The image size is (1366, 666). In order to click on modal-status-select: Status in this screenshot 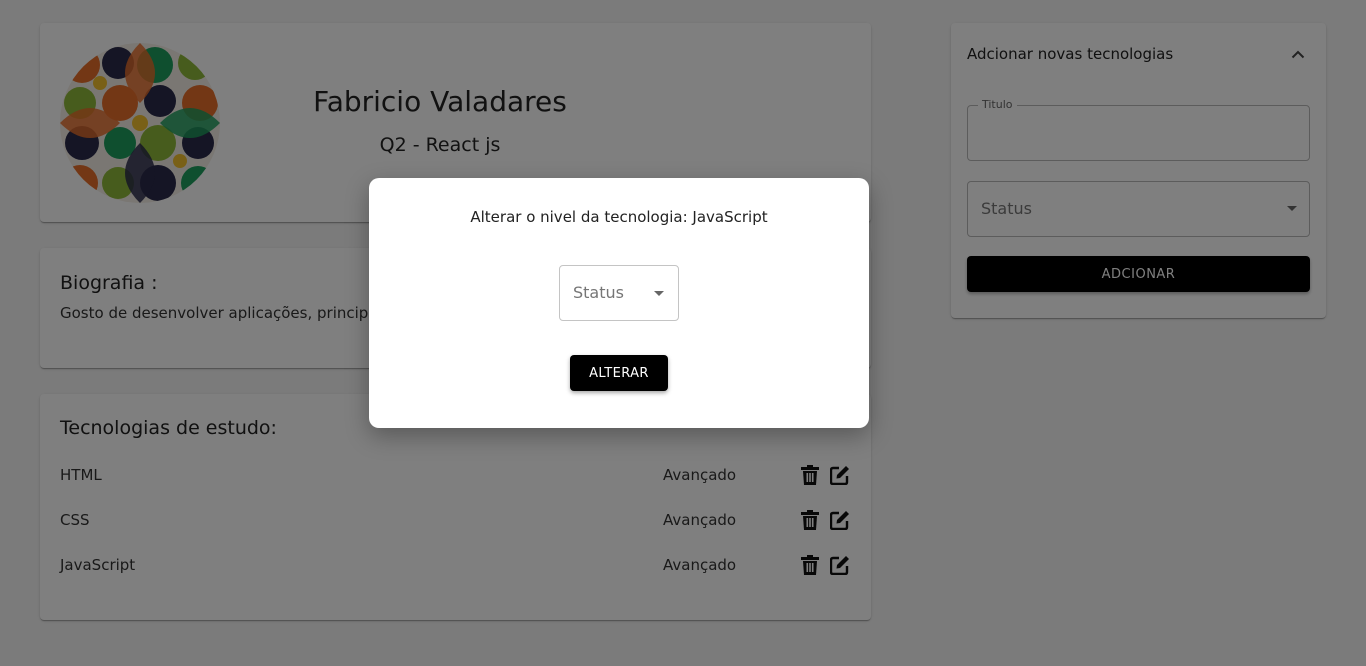, I will do `click(619, 293)`.